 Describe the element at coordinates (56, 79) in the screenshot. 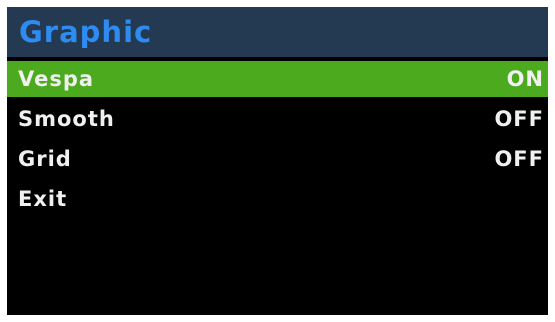

I see `menu-item-label: Vespa` at that location.